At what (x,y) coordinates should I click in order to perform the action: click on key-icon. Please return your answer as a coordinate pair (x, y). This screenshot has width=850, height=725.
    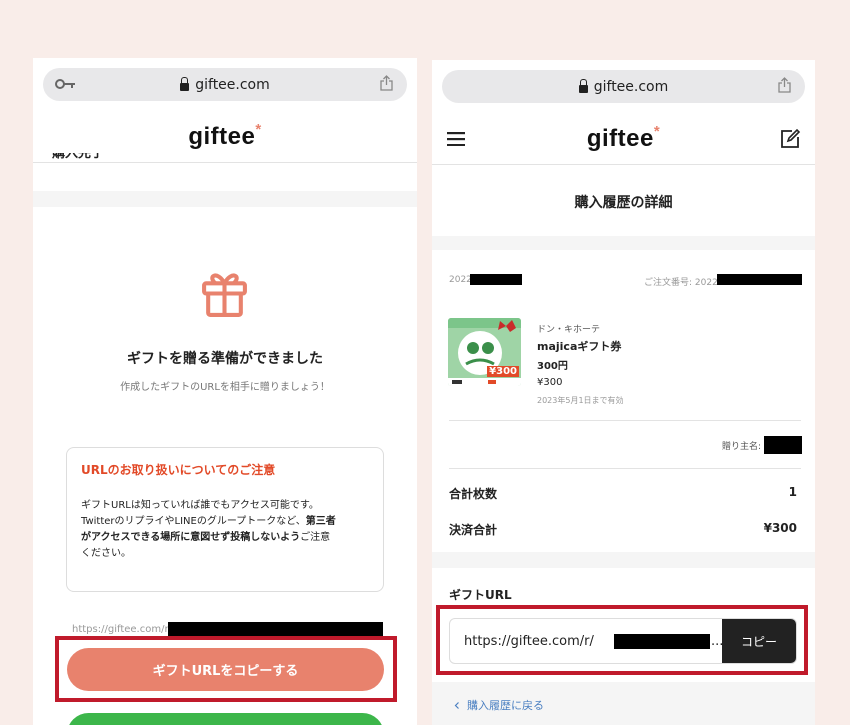
    Looking at the image, I should click on (66, 84).